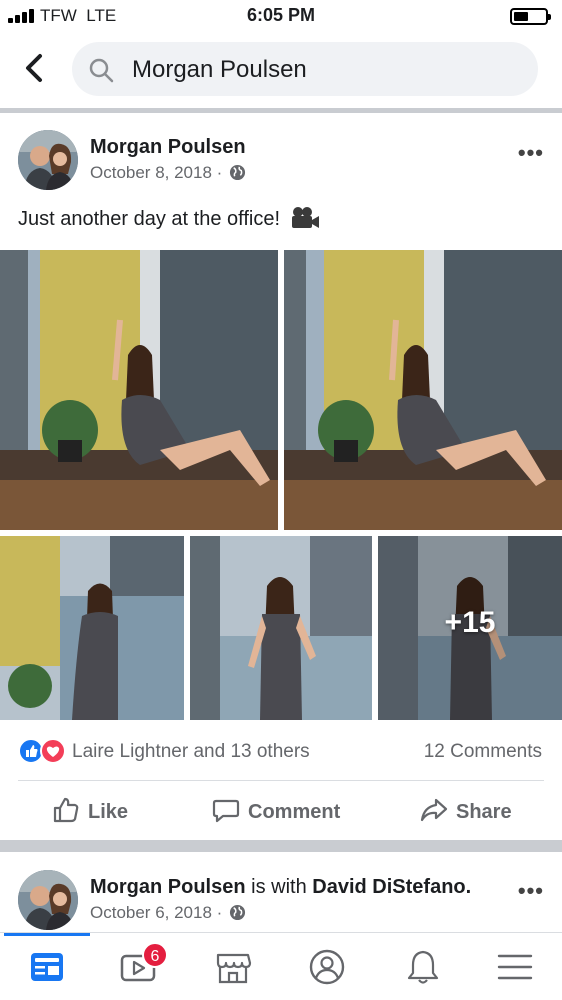  I want to click on reaction-icons, so click(43, 751).